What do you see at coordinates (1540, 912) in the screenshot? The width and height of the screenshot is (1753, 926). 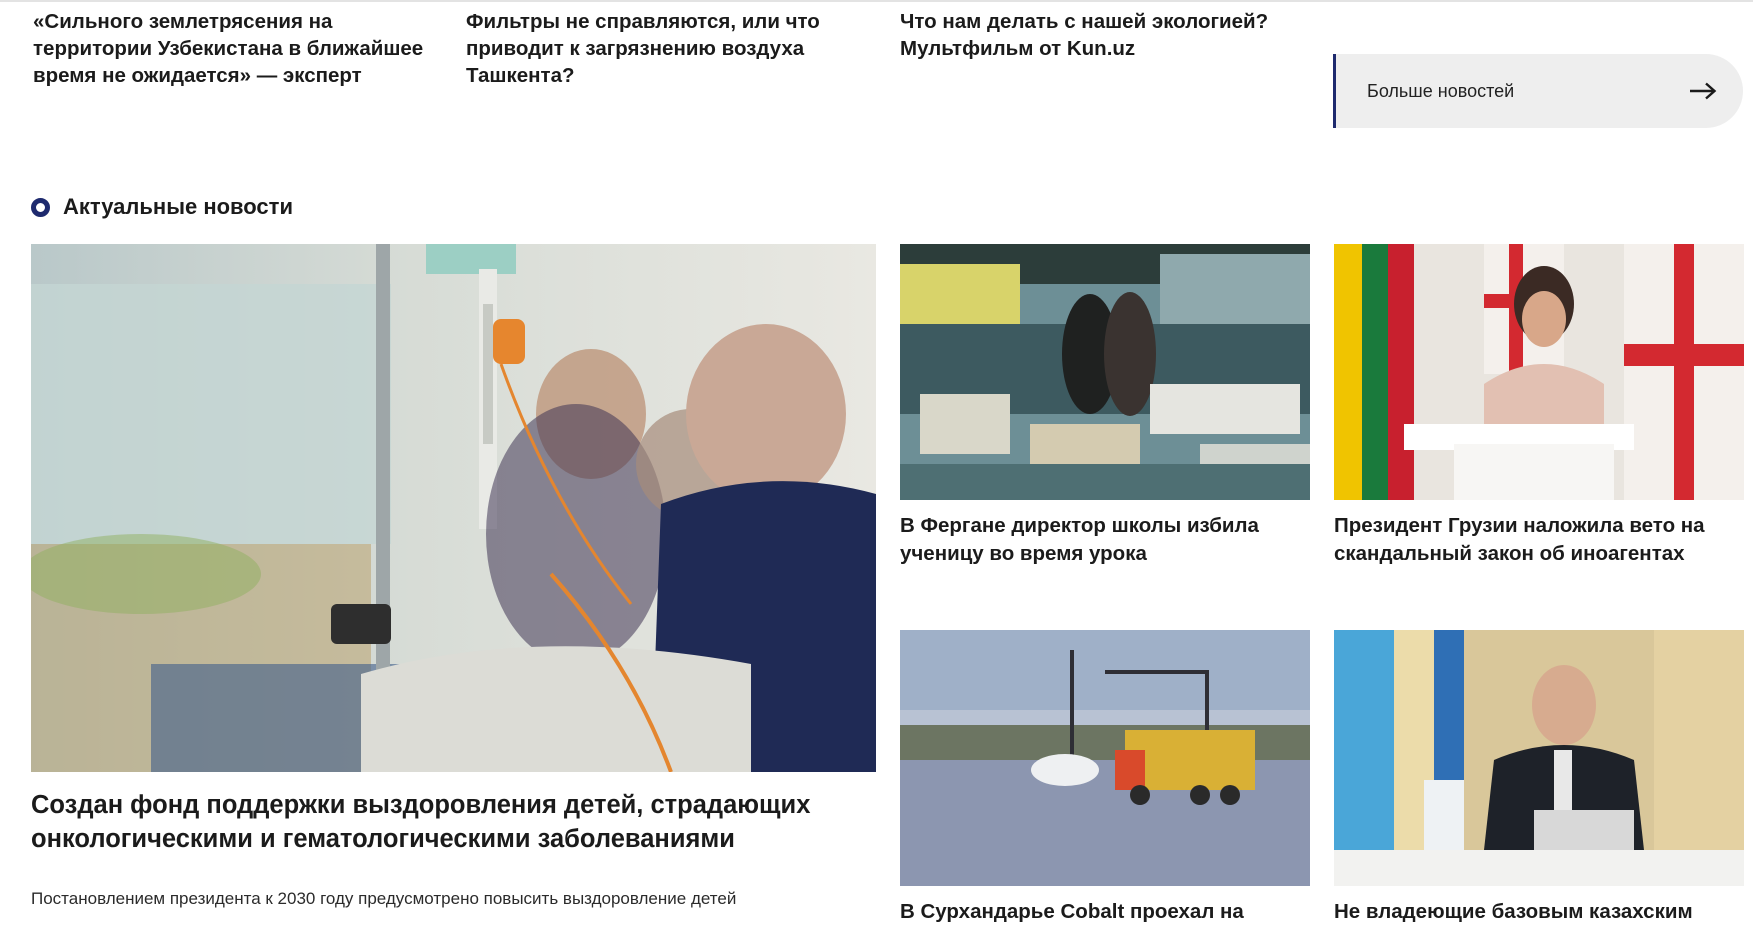 I see `news-card-title: Не владеющие базовым казахским` at bounding box center [1540, 912].